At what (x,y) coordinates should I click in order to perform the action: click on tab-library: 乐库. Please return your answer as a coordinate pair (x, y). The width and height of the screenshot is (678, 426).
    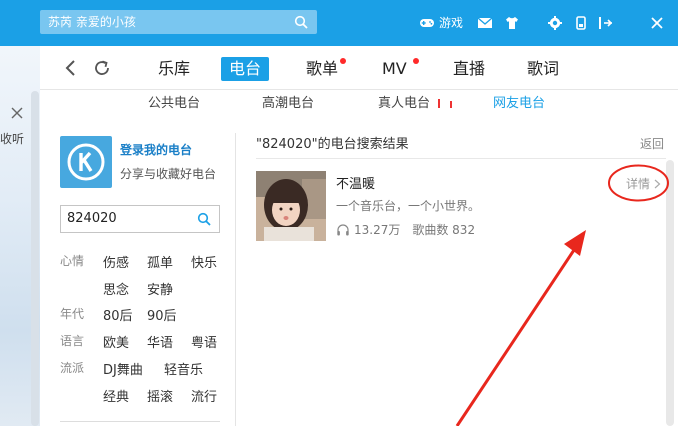
    Looking at the image, I should click on (174, 69).